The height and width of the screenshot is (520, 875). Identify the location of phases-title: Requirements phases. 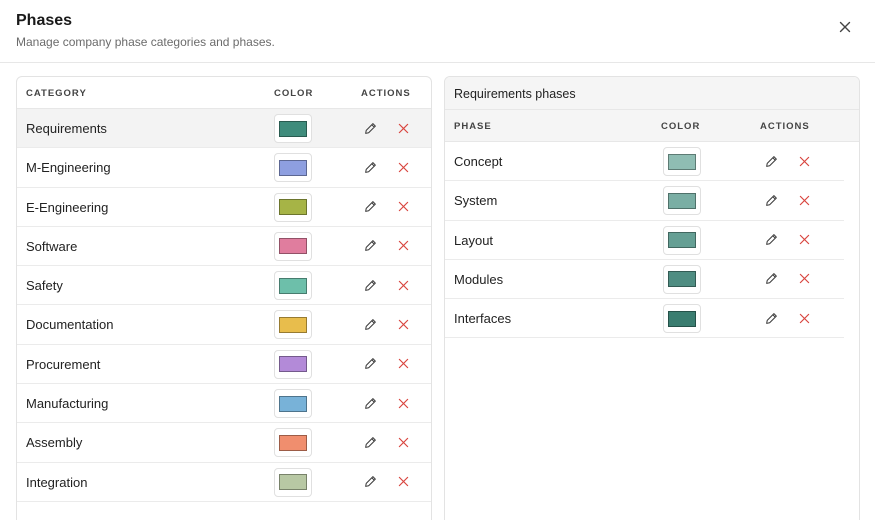
(515, 94).